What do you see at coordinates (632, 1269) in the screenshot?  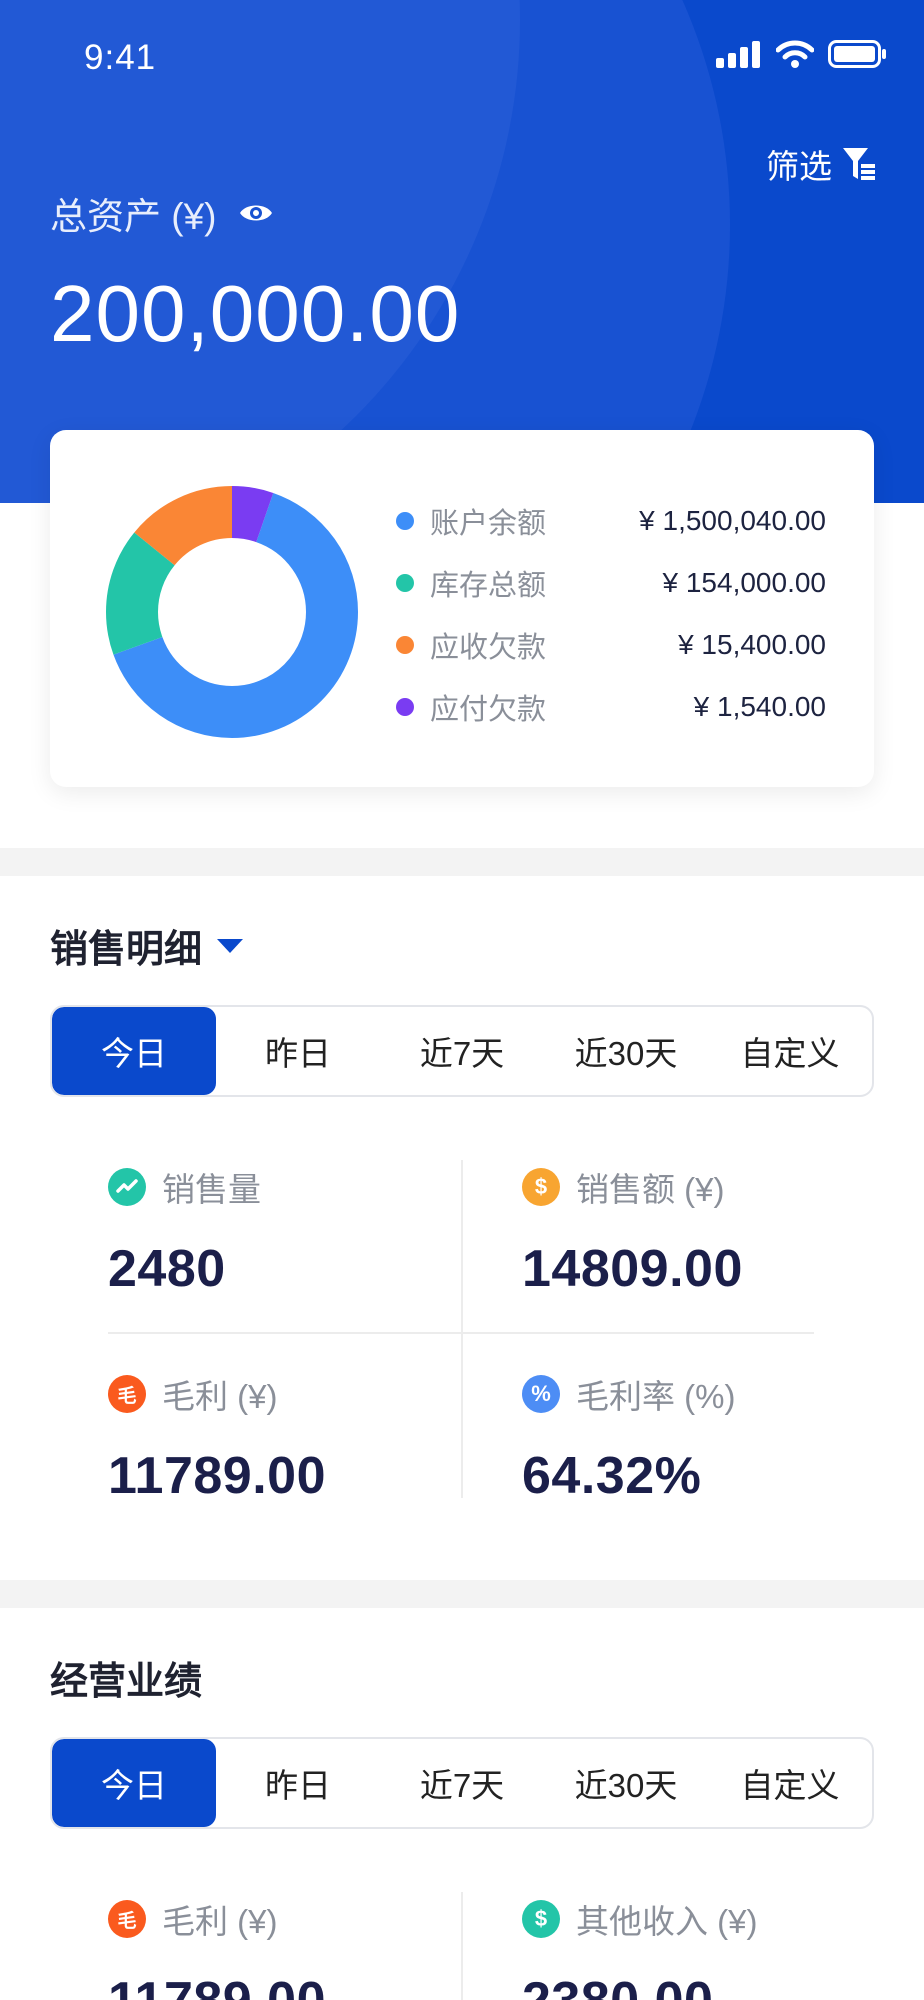 I see `stat-value: 14809.00` at bounding box center [632, 1269].